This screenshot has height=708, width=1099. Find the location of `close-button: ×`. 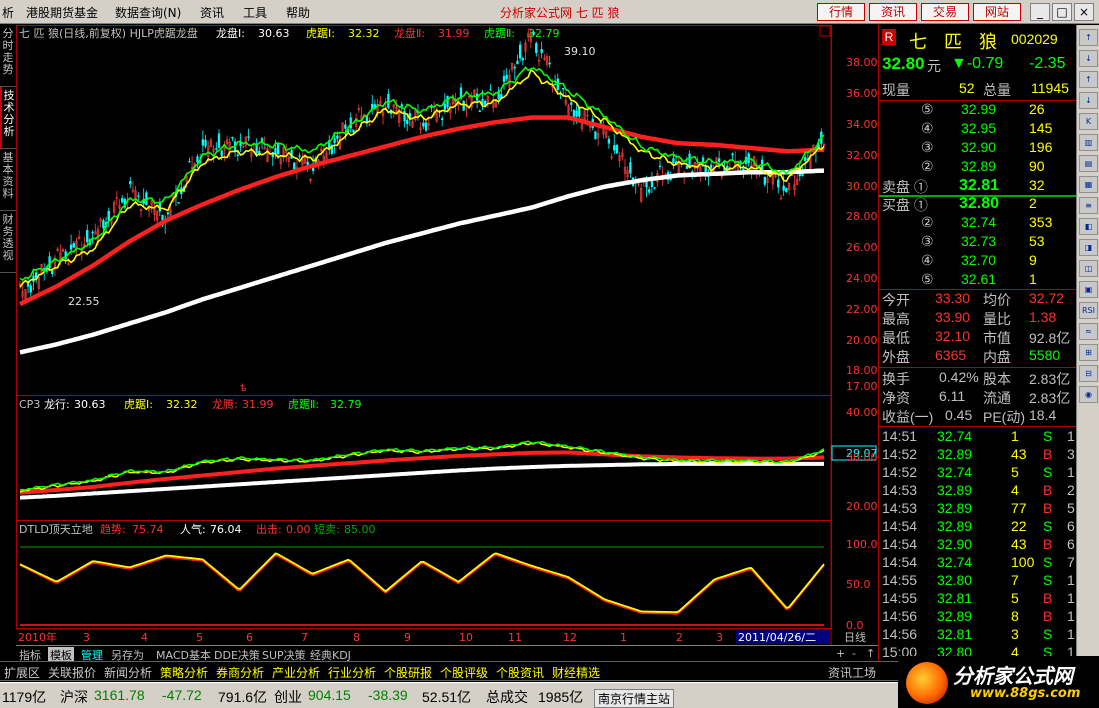

close-button: × is located at coordinates (1084, 12).